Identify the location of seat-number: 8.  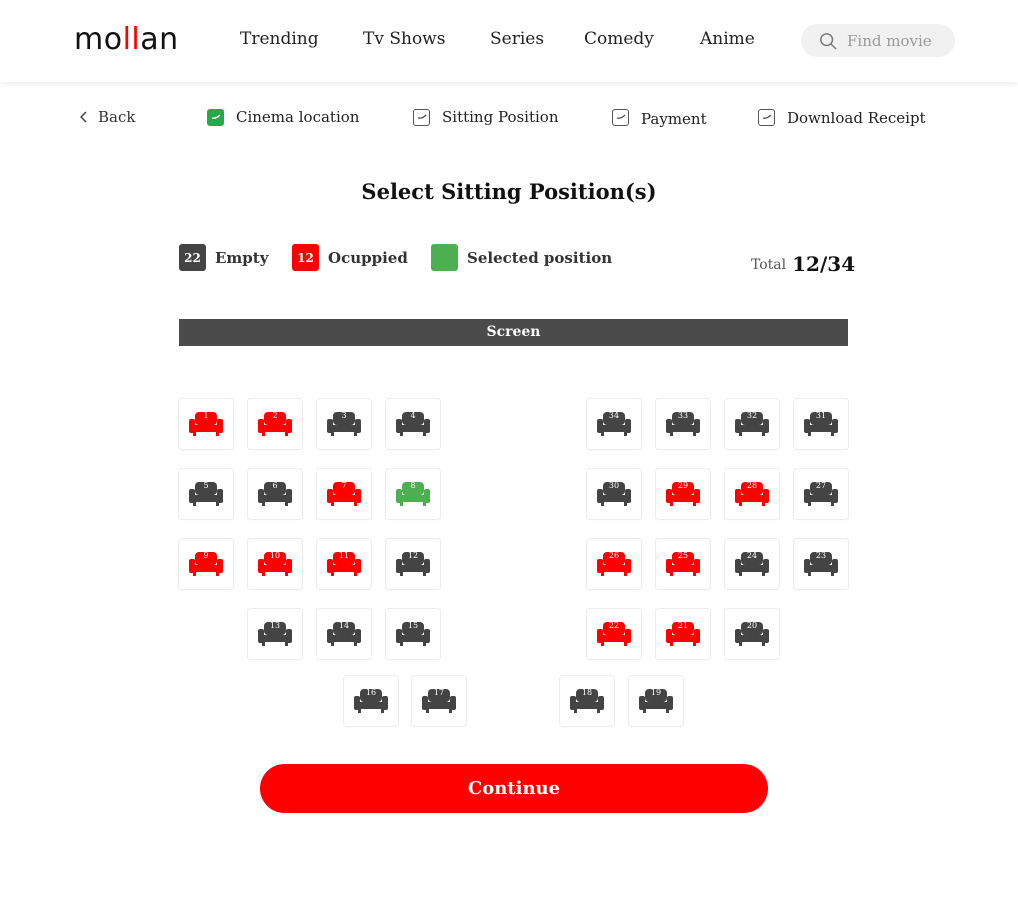
(413, 485).